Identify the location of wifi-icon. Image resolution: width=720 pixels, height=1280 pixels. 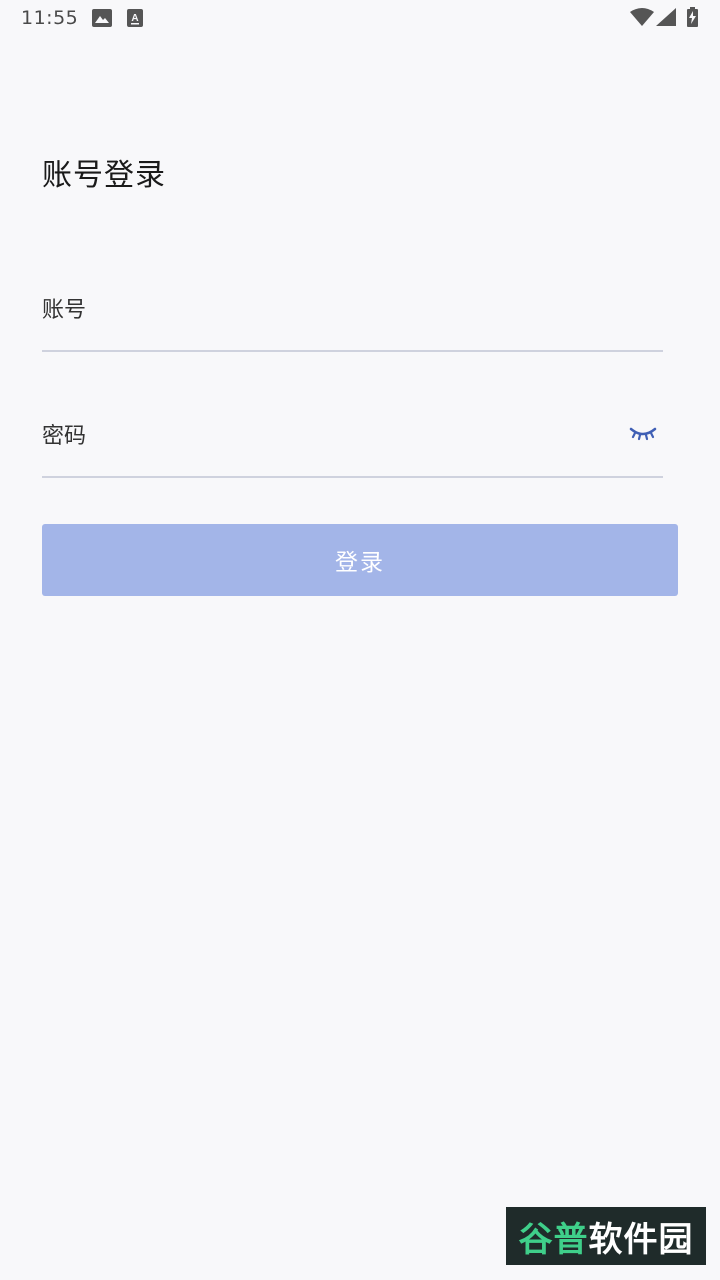
(642, 19).